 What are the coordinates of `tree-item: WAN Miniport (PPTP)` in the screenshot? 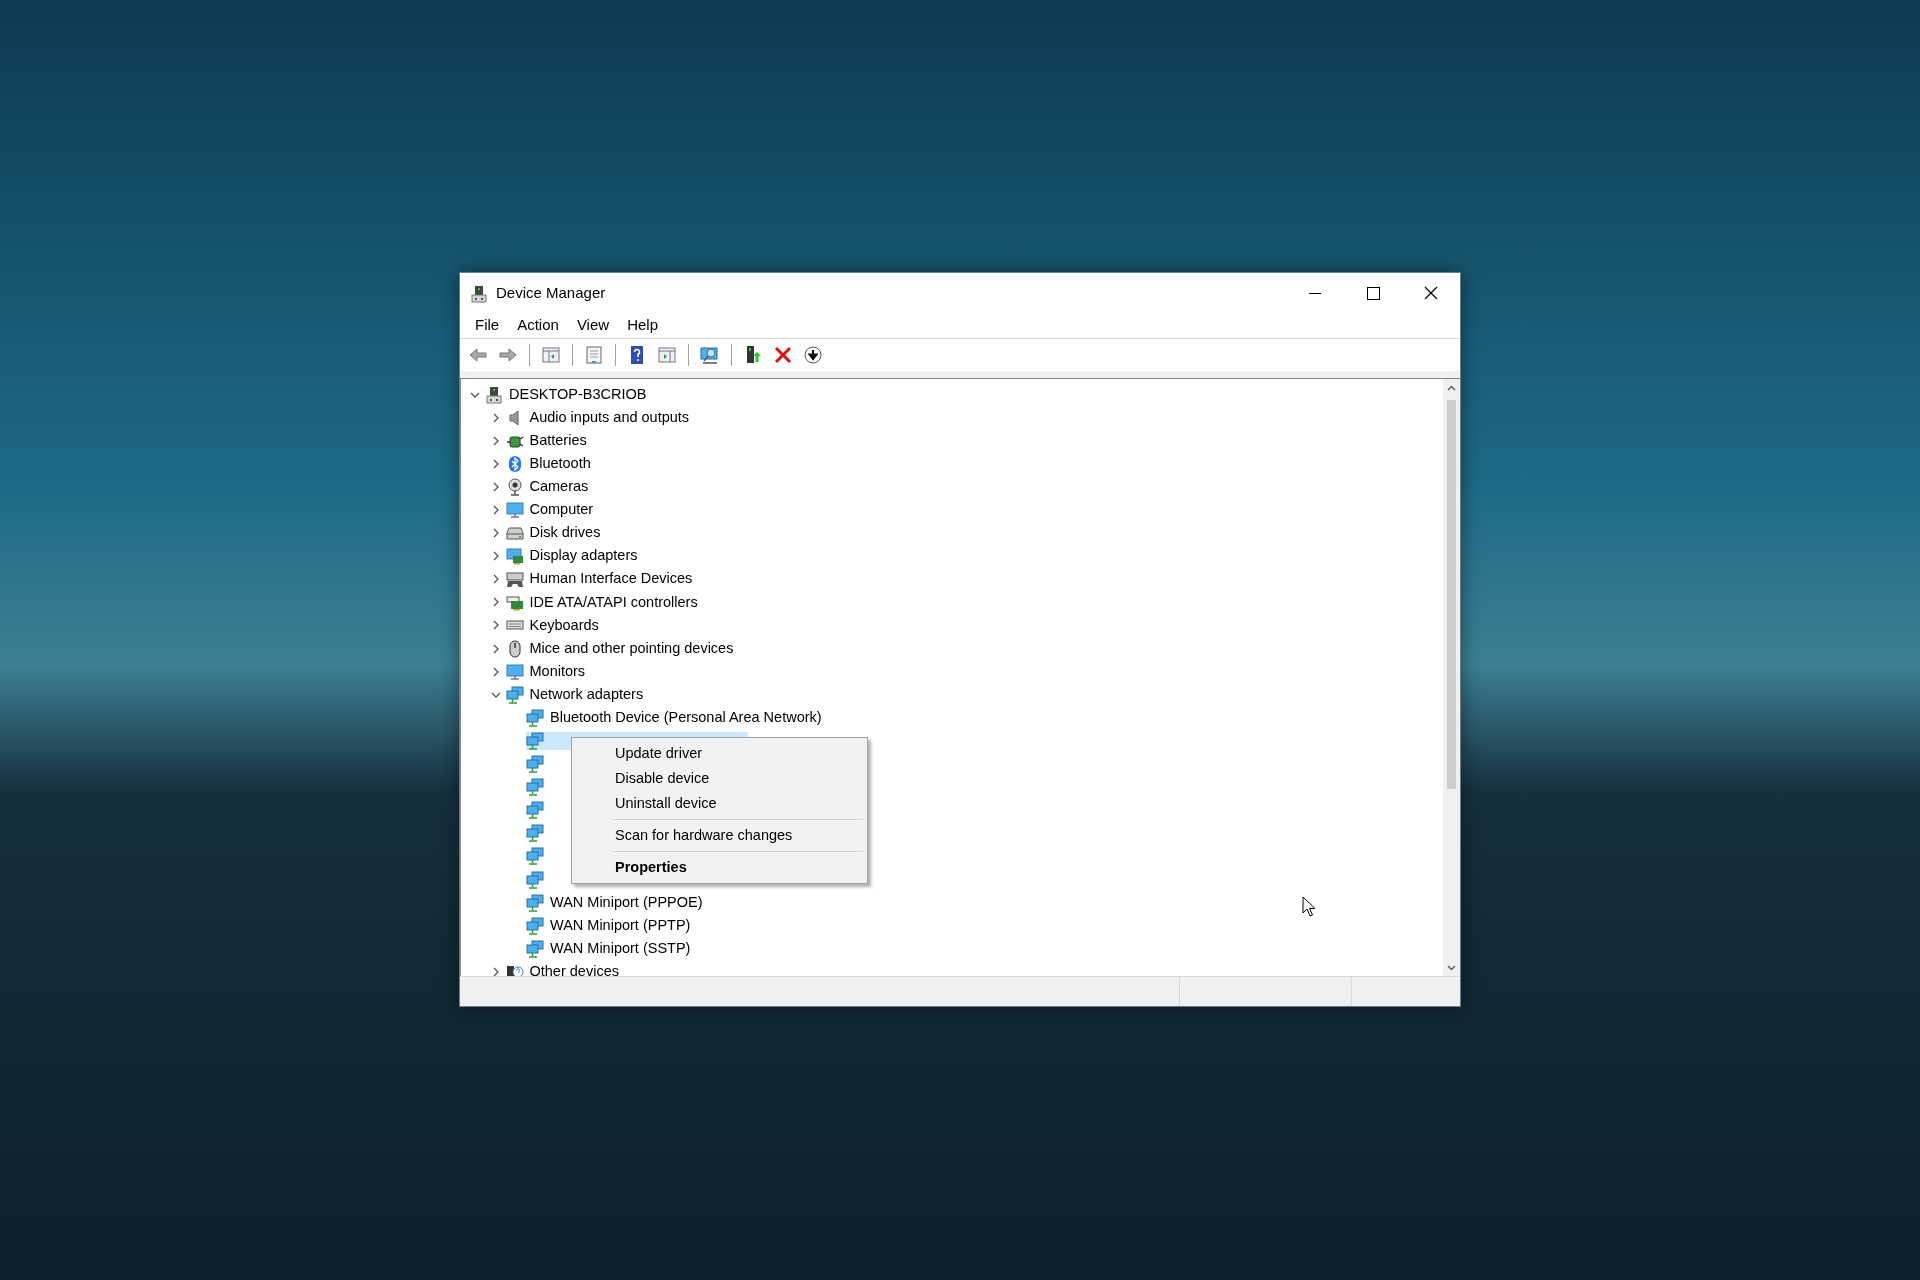 It's located at (620, 925).